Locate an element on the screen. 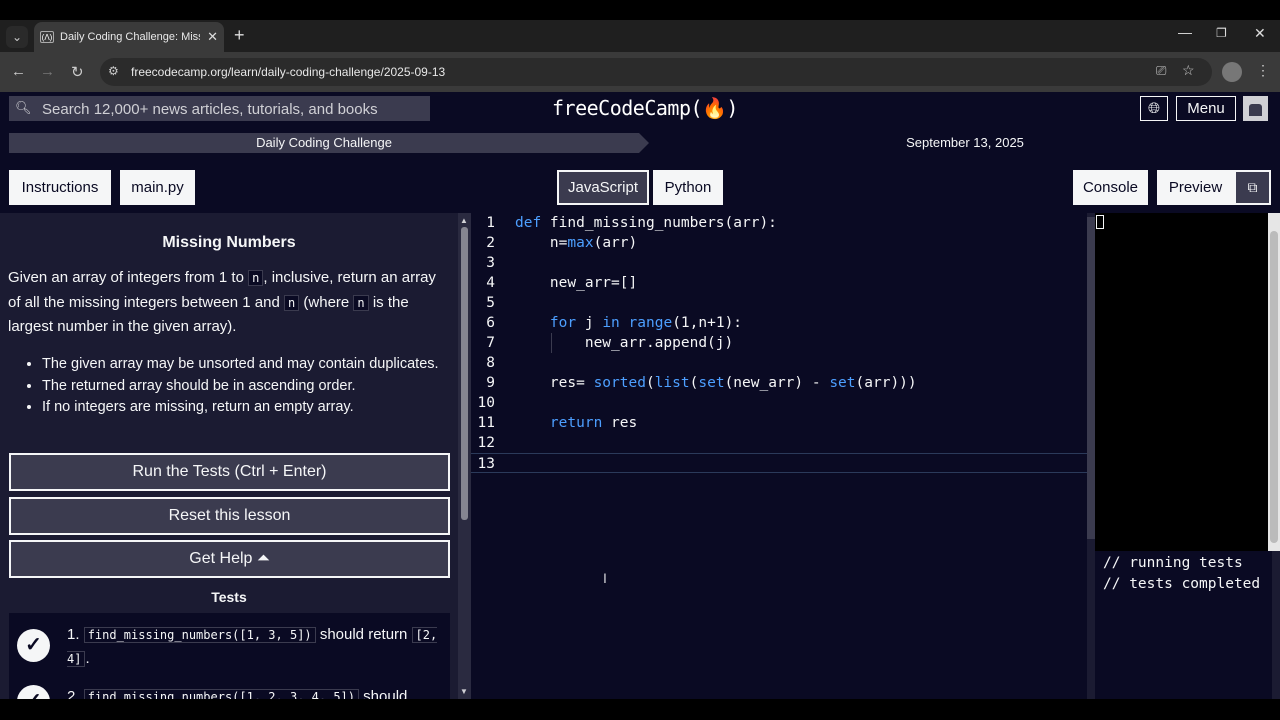 The height and width of the screenshot is (720, 1280). scroll-down-icon: ▼ is located at coordinates (464, 691).